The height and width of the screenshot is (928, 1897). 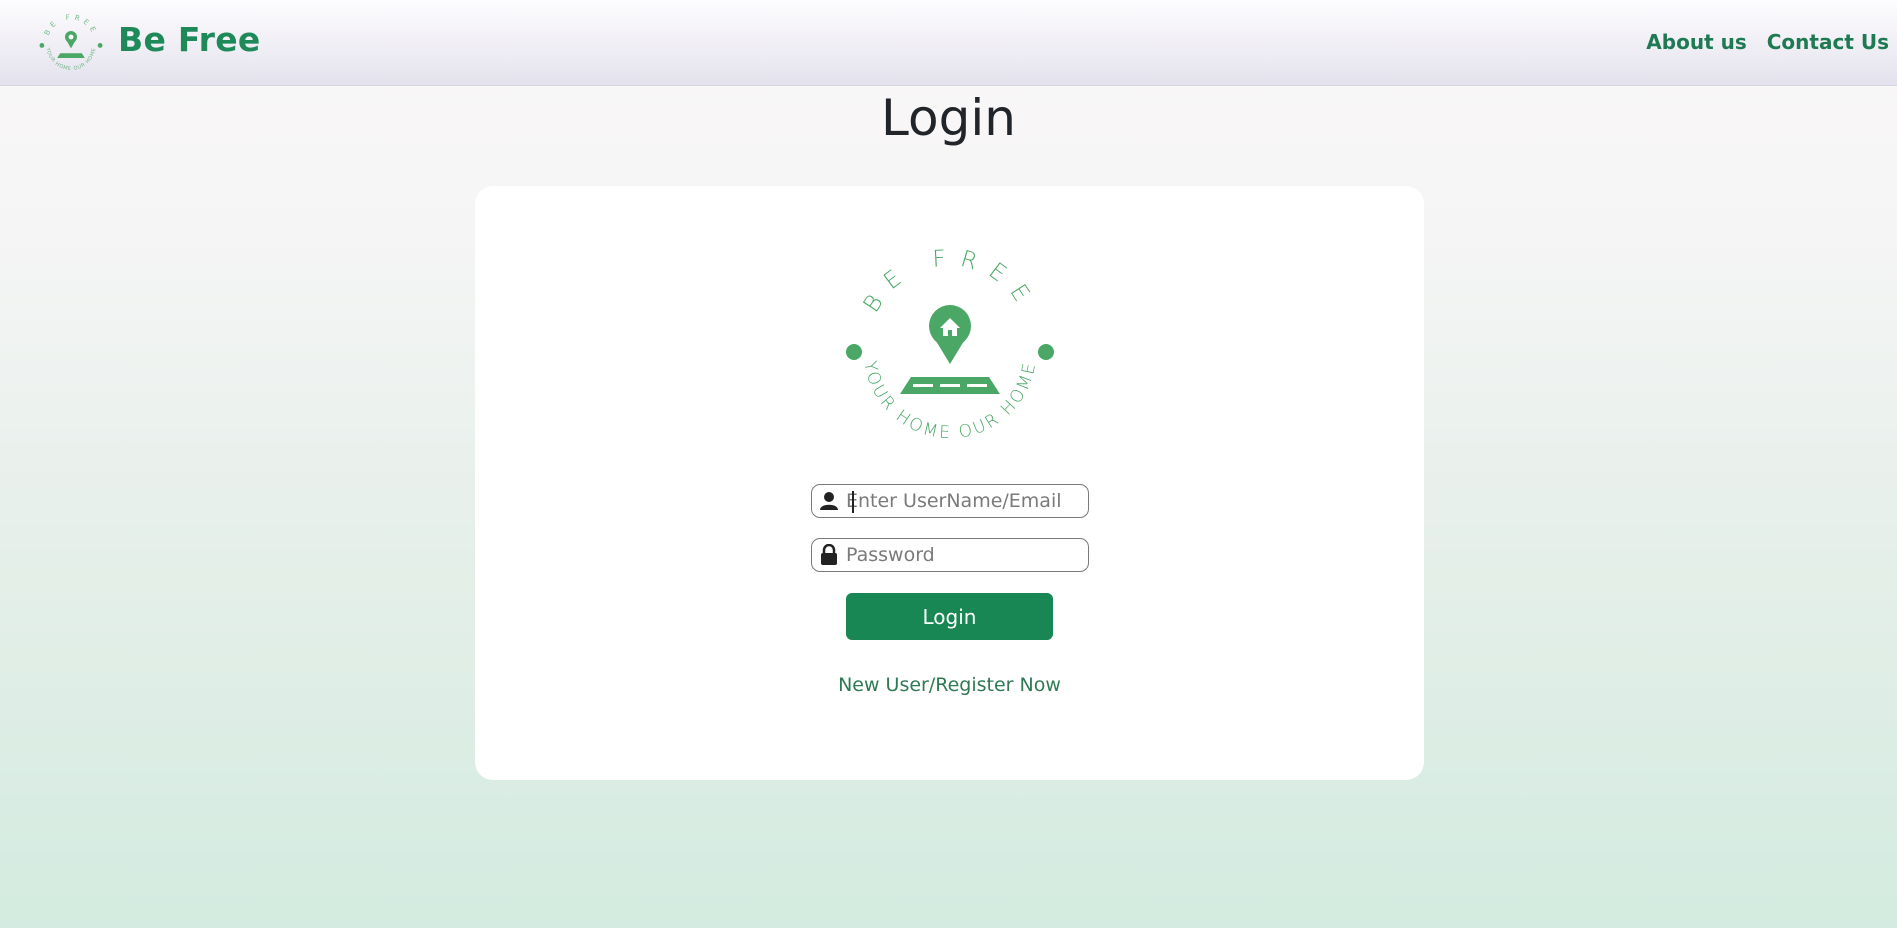 I want to click on lock-icon, so click(x=829, y=555).